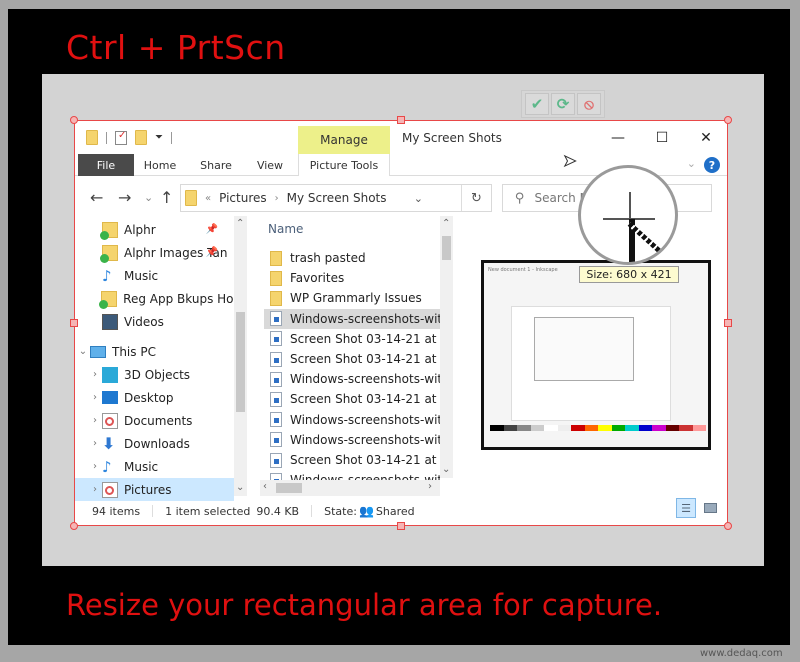 This screenshot has width=800, height=662. I want to click on window-title: My Screen Shots, so click(452, 138).